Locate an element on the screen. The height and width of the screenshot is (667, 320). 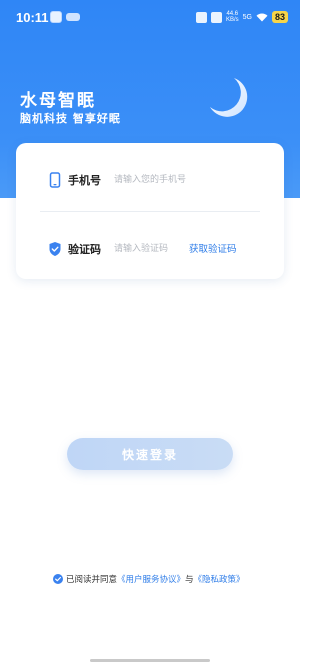
form-divider is located at coordinates (150, 211).